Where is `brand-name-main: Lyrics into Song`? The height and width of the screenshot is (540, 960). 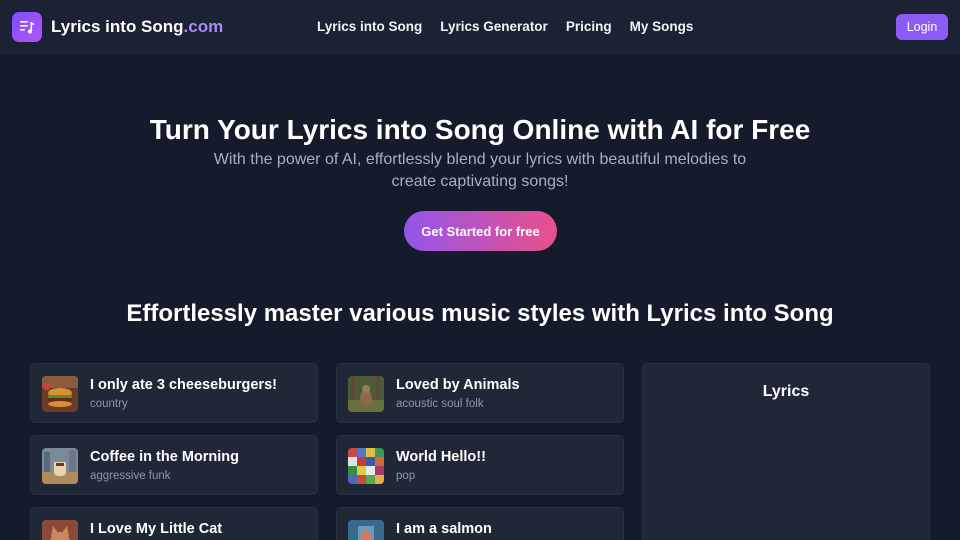 brand-name-main: Lyrics into Song is located at coordinates (117, 26).